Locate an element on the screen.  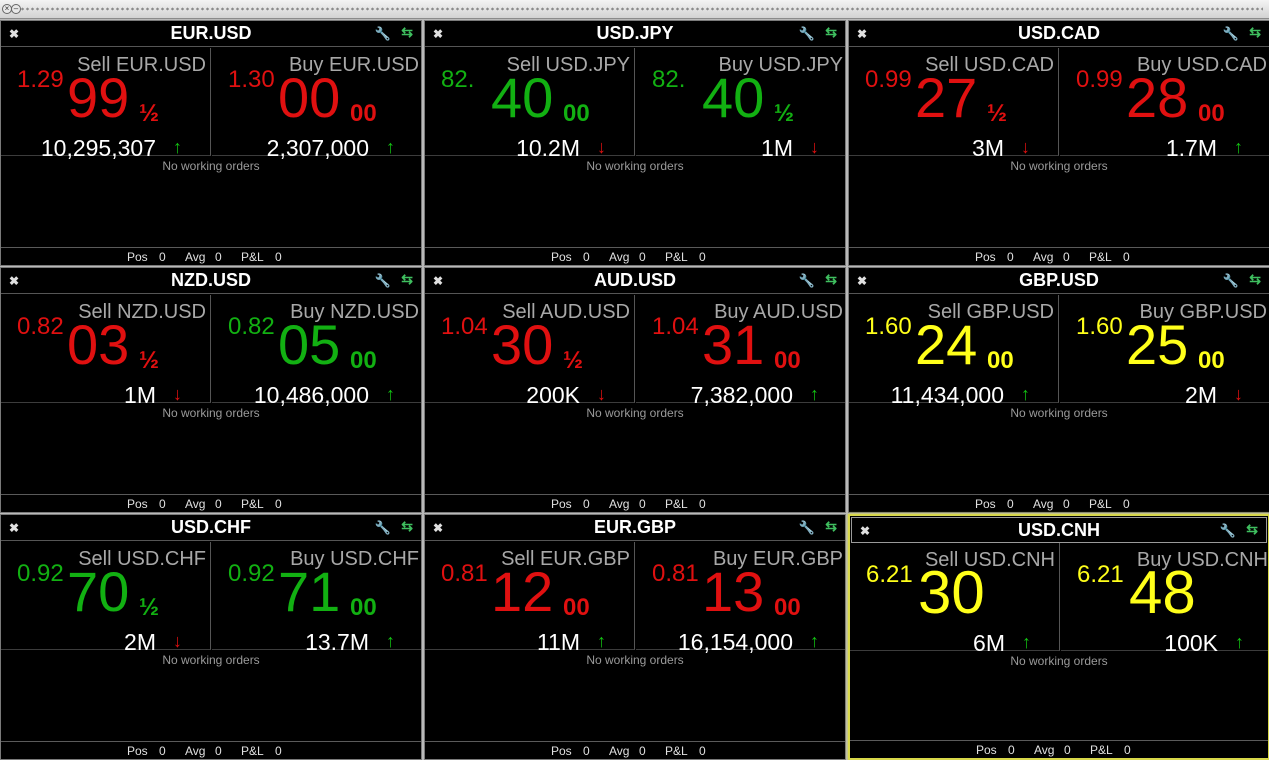
buy-fraction: 00 is located at coordinates (363, 113).